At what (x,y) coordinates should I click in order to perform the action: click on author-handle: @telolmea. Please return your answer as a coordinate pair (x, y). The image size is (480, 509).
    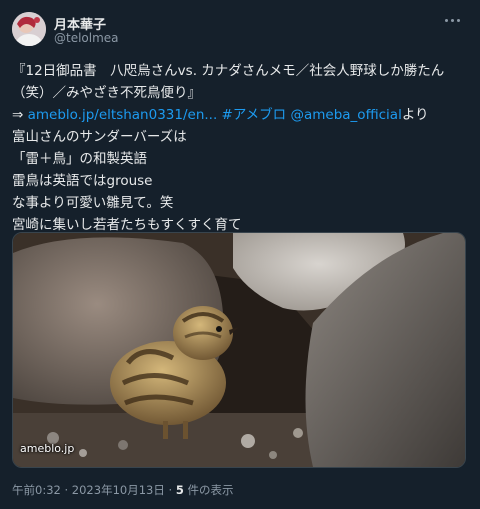
    Looking at the image, I should click on (86, 38).